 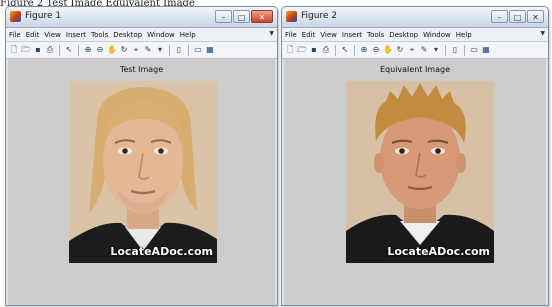 What do you see at coordinates (43, 16) in the screenshot?
I see `window-title: Figure 1` at bounding box center [43, 16].